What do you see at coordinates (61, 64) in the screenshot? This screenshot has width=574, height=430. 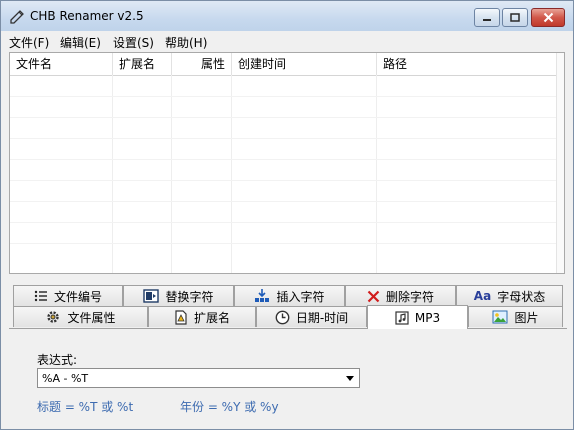 I see `column-header-filename: 文件名` at bounding box center [61, 64].